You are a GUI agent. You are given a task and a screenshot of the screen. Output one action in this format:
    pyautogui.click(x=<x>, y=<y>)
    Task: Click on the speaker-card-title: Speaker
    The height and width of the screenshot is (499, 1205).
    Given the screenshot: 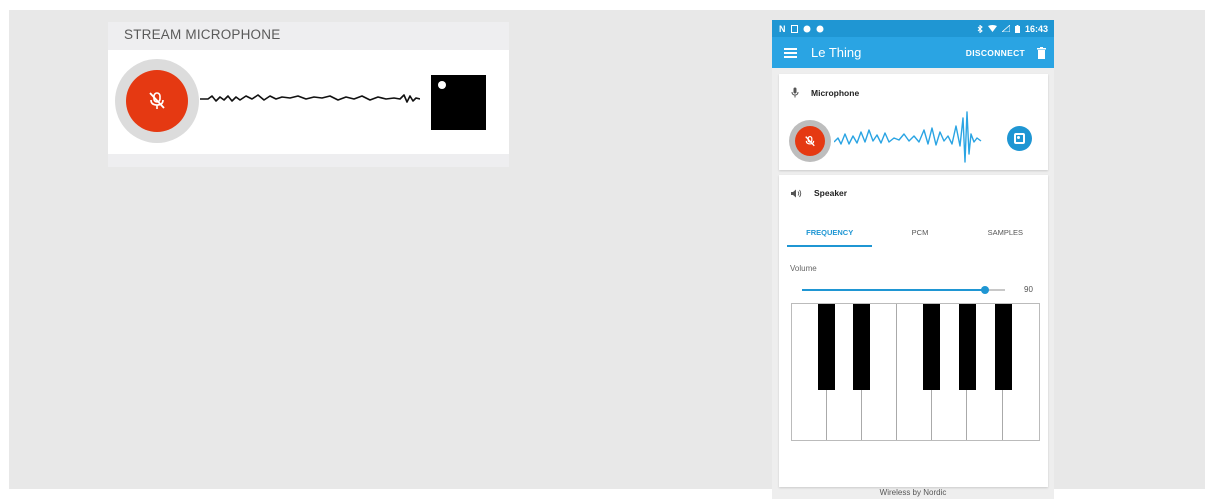 What is the action you would take?
    pyautogui.click(x=831, y=193)
    